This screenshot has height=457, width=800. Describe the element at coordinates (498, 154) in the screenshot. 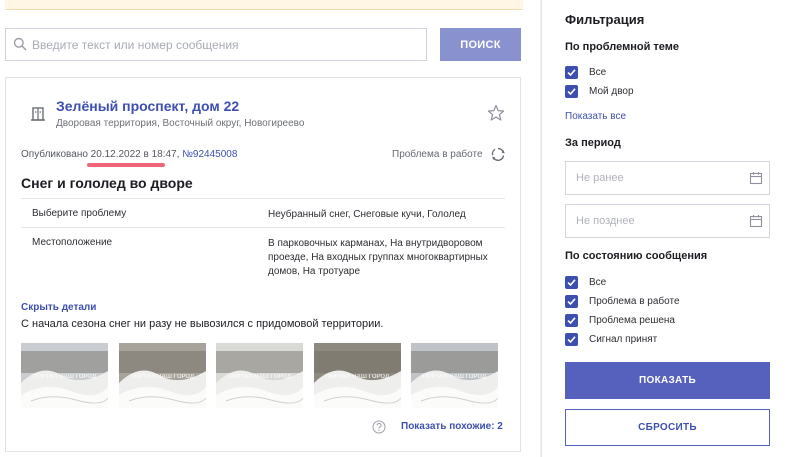

I see `in-progress-icon` at that location.